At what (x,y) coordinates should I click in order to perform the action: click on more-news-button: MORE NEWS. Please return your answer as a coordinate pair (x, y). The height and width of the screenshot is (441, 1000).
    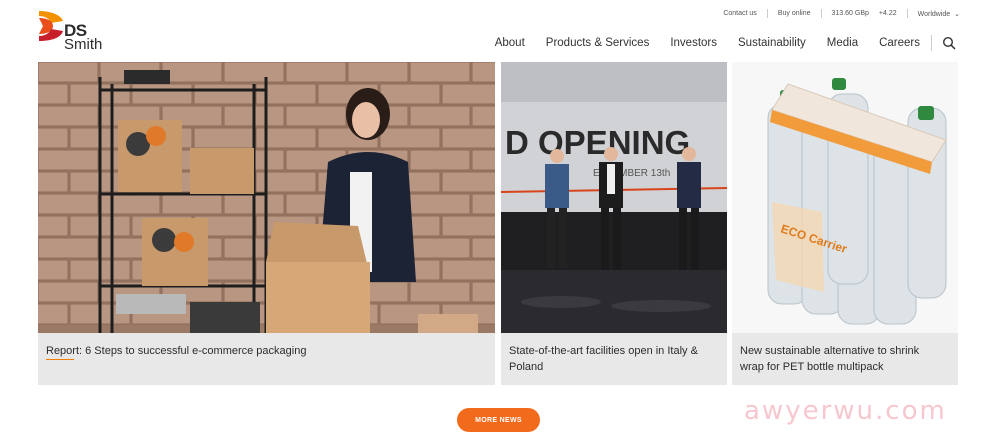
    Looking at the image, I should click on (498, 420).